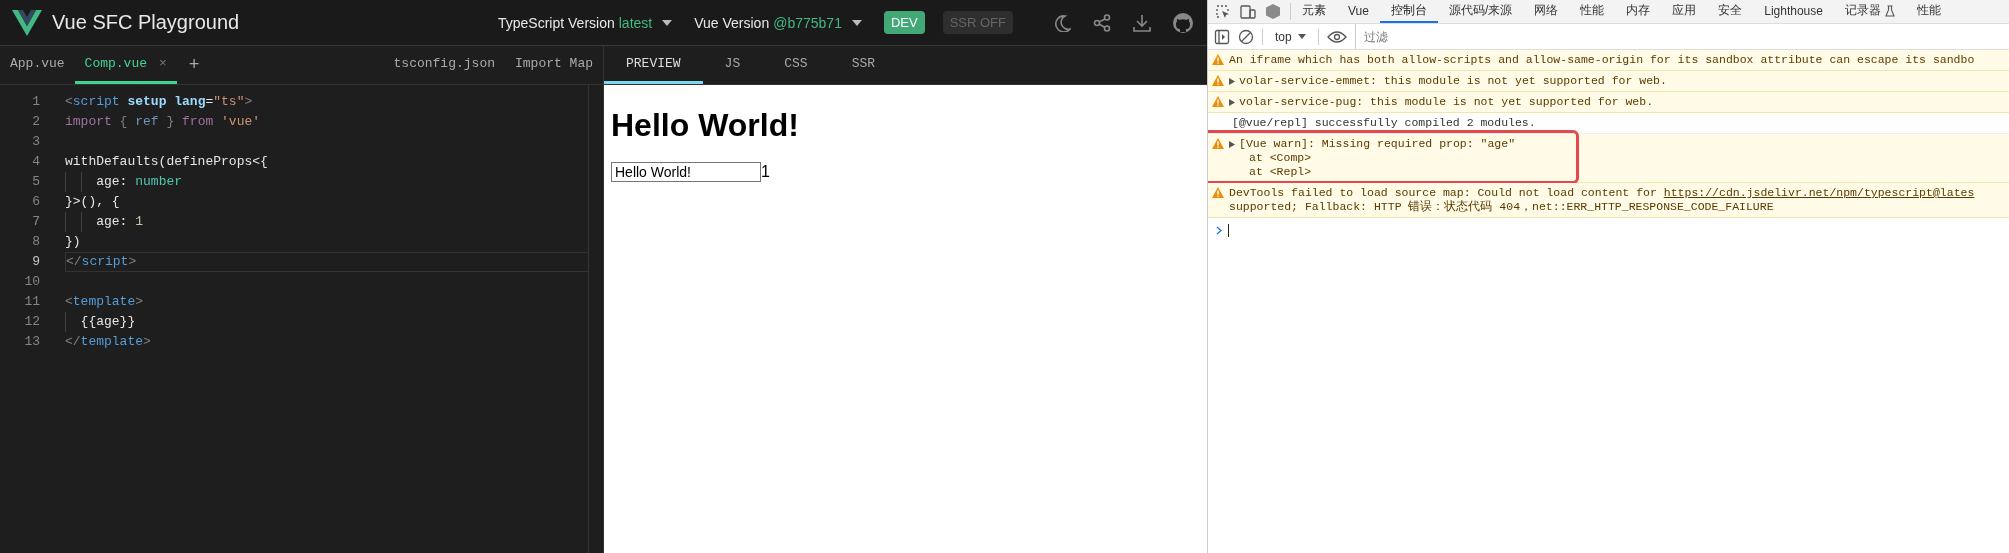  I want to click on console-message: volar-service-emmet: this module is not yet supported for web., so click(1453, 81).